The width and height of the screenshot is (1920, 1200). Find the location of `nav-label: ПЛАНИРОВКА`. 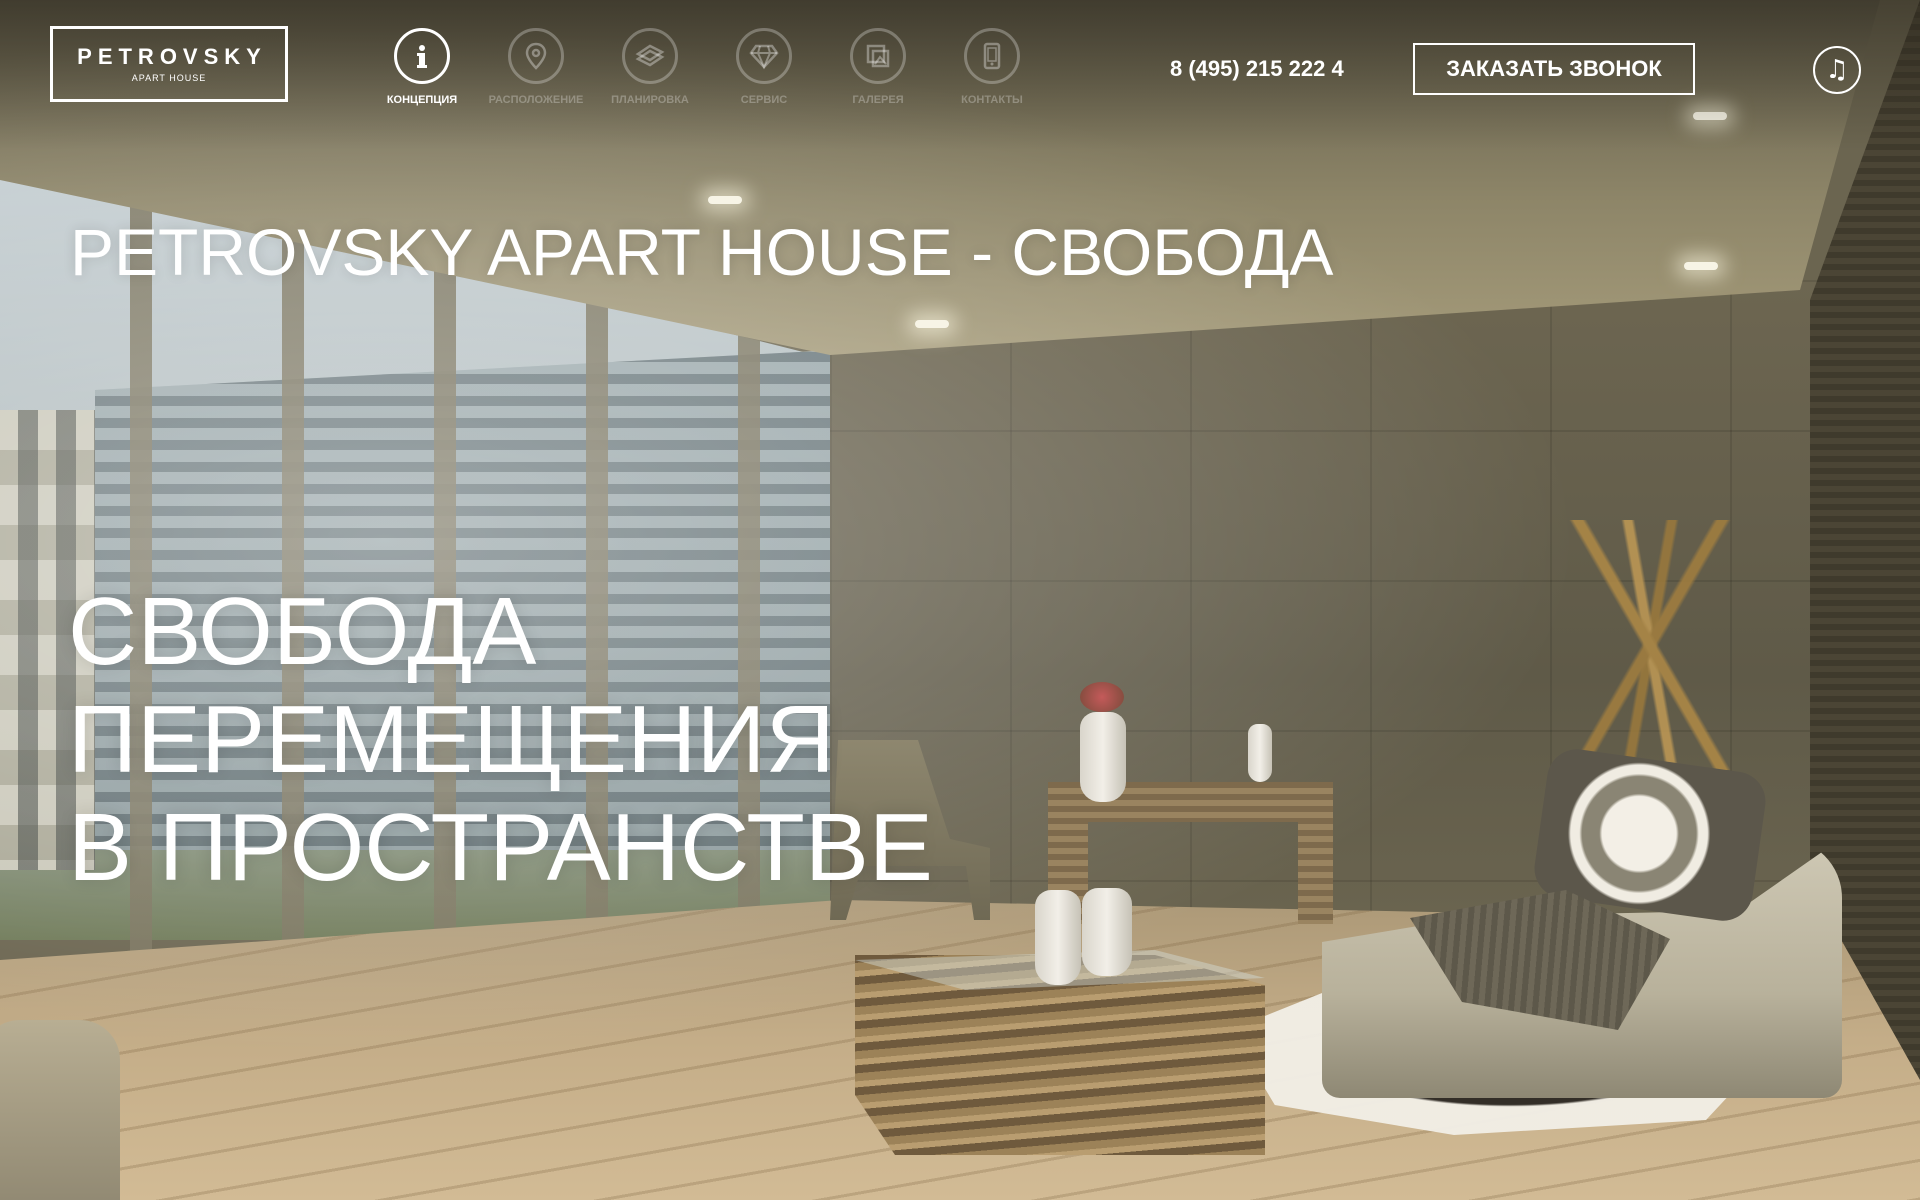

nav-label: ПЛАНИРОВКА is located at coordinates (650, 100).